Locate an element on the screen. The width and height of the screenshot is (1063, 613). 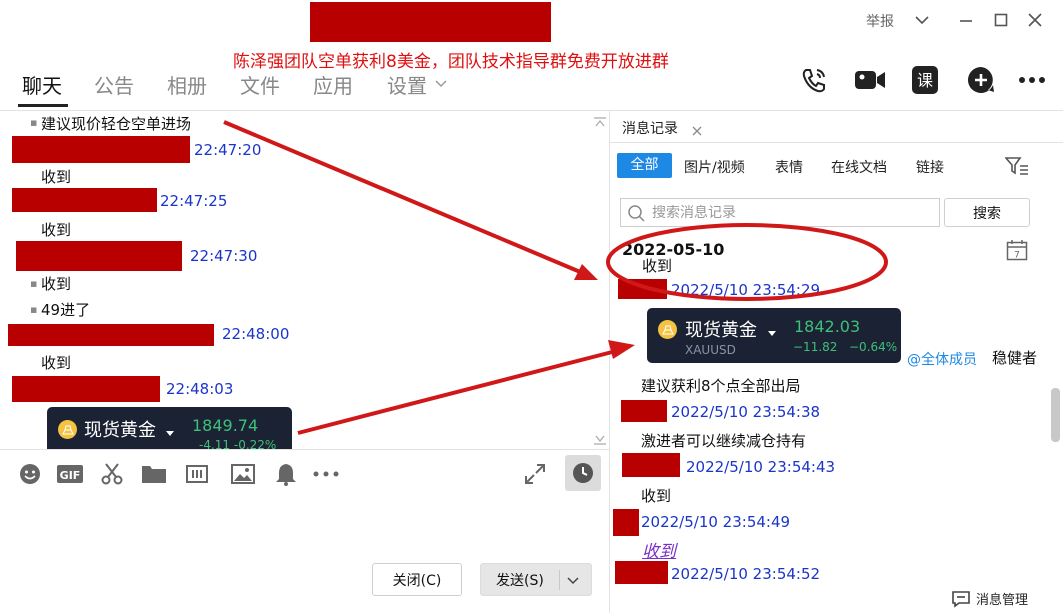
tab-announcement: 公告 is located at coordinates (114, 84).